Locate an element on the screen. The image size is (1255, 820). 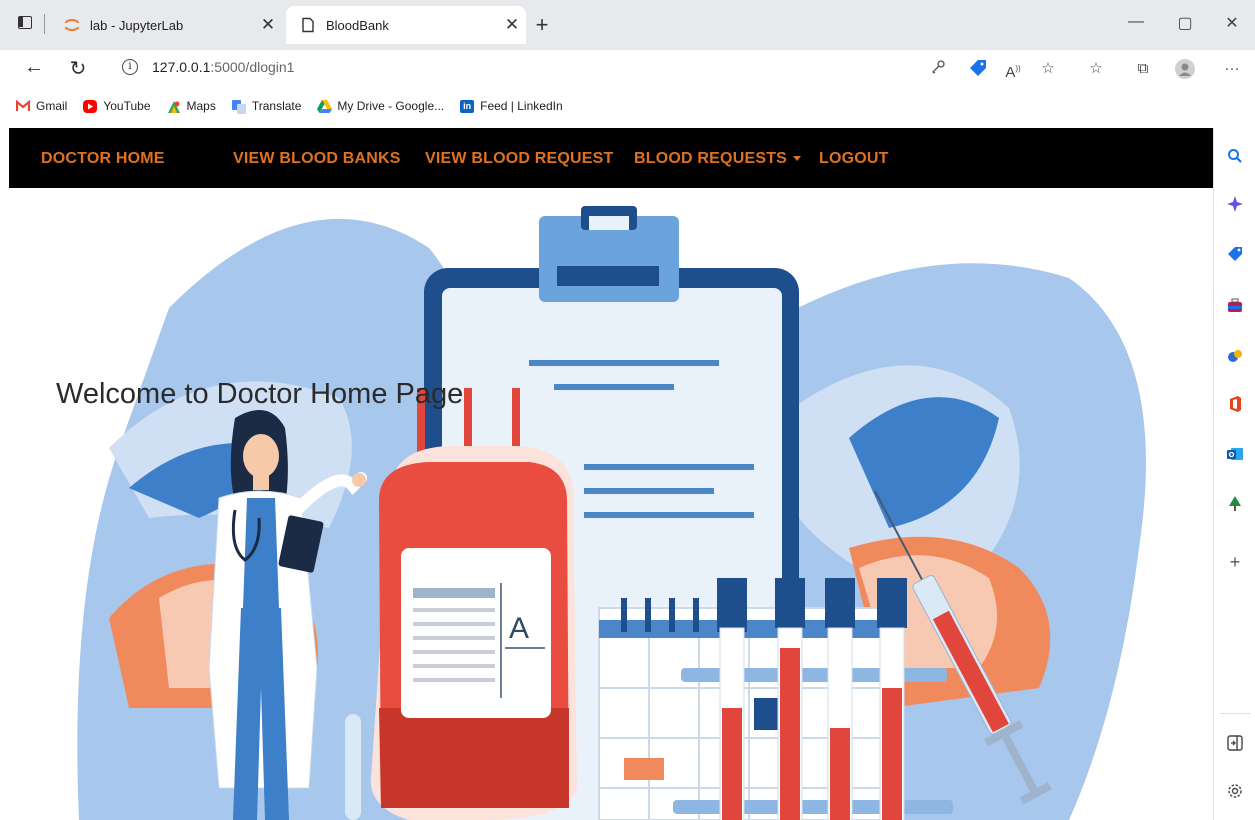
nav-doctor-home: DOCTOR HOME is located at coordinates (103, 159).